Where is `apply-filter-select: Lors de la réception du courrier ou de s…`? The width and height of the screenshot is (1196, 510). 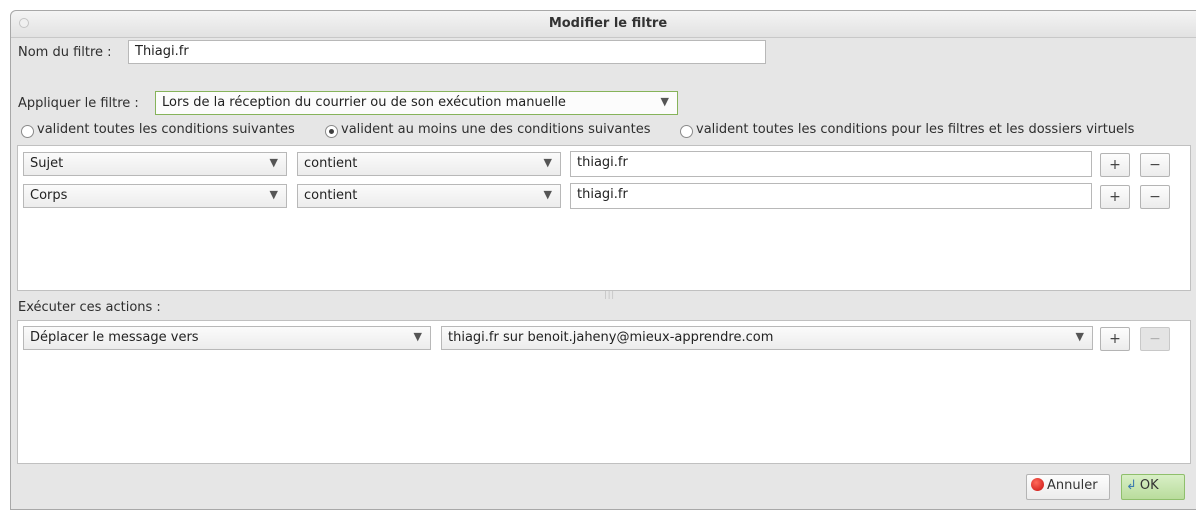 apply-filter-select: Lors de la réception du courrier ou de s… is located at coordinates (416, 103).